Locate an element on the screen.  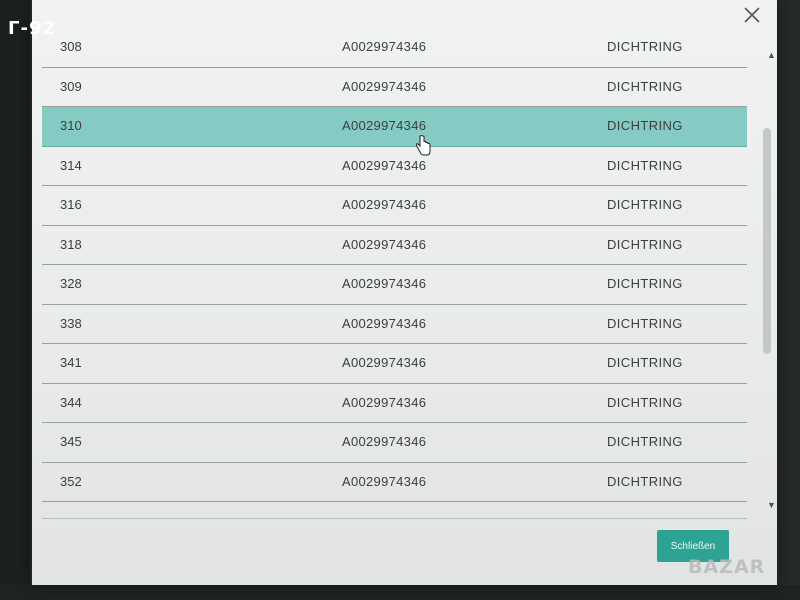
table-row: 309 A0029974346 DICHTRING is located at coordinates (394, 87).